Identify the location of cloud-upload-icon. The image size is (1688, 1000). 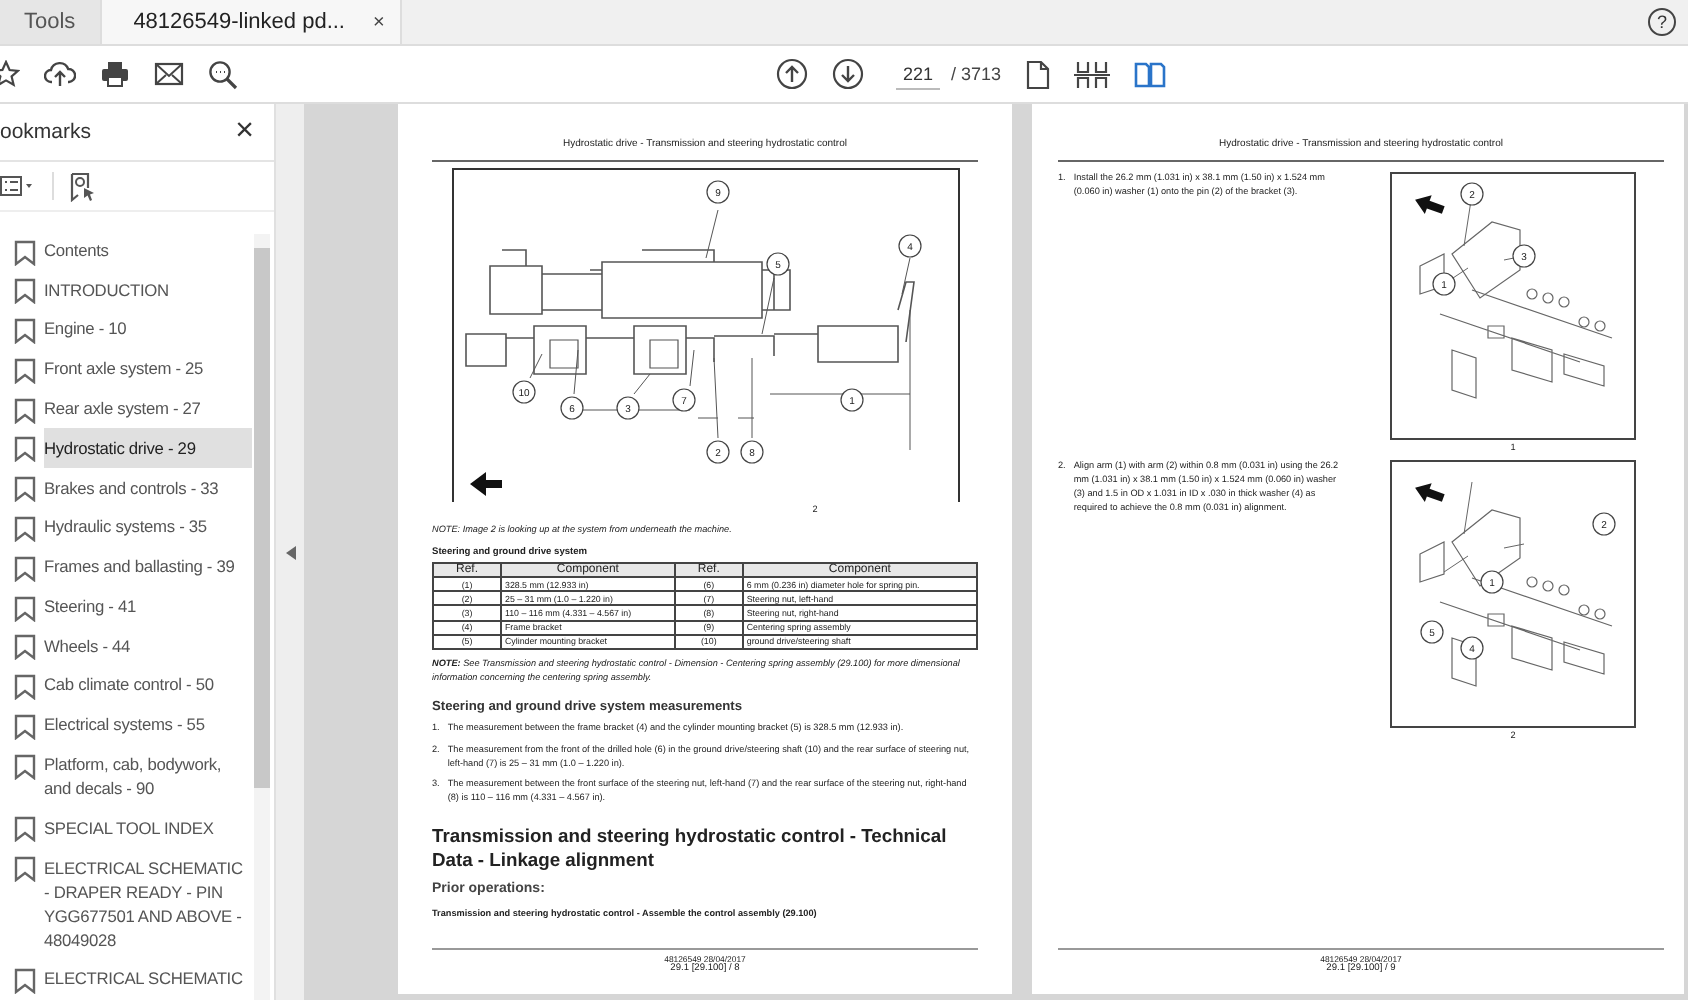
(60, 74).